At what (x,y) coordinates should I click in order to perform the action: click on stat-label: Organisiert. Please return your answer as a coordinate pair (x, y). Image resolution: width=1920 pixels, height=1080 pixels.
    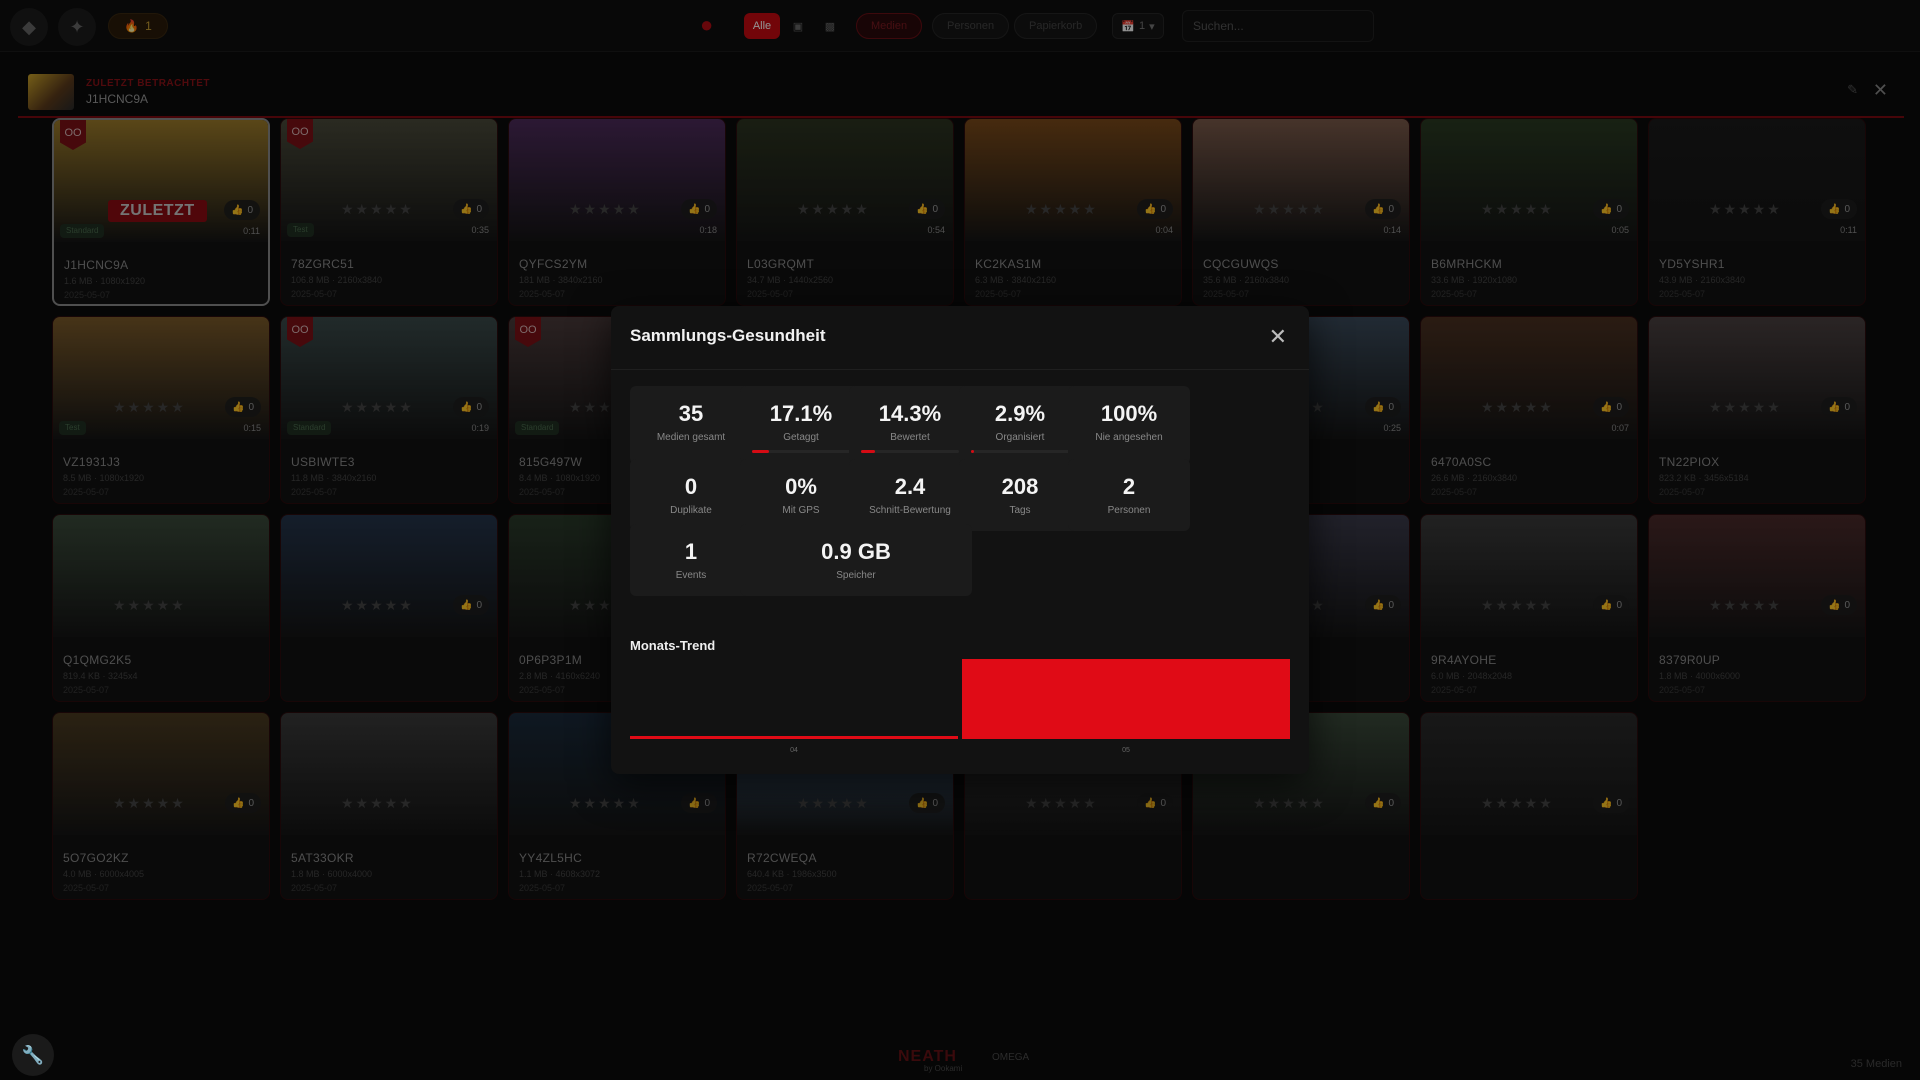
    Looking at the image, I should click on (1020, 437).